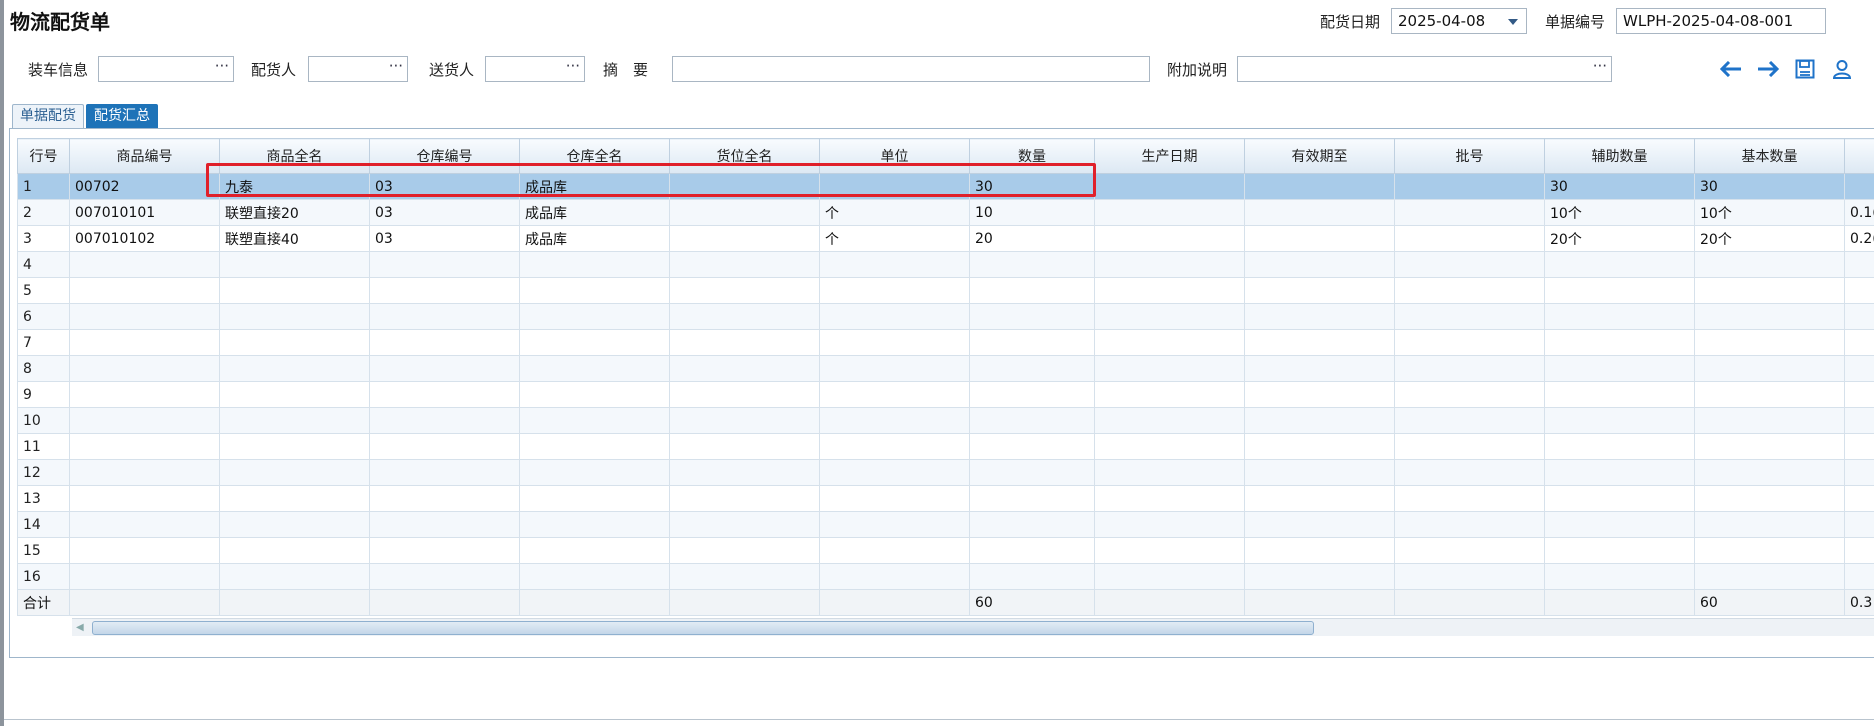 The width and height of the screenshot is (1874, 726). Describe the element at coordinates (945, 342) in the screenshot. I see `table-row: 7` at that location.